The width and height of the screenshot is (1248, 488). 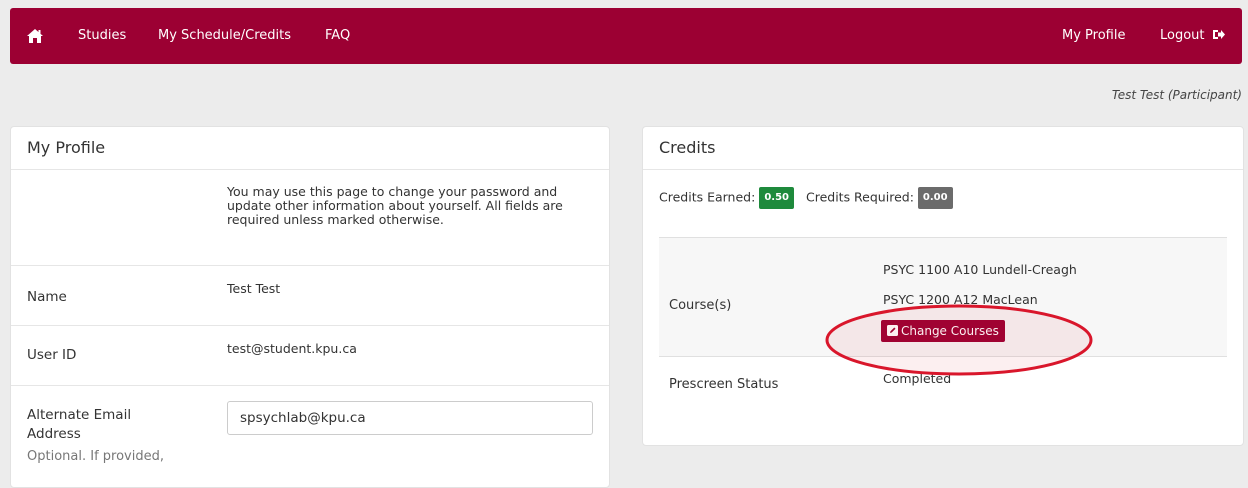 What do you see at coordinates (95, 456) in the screenshot?
I see `alt-email-hint: Optional. If provided,` at bounding box center [95, 456].